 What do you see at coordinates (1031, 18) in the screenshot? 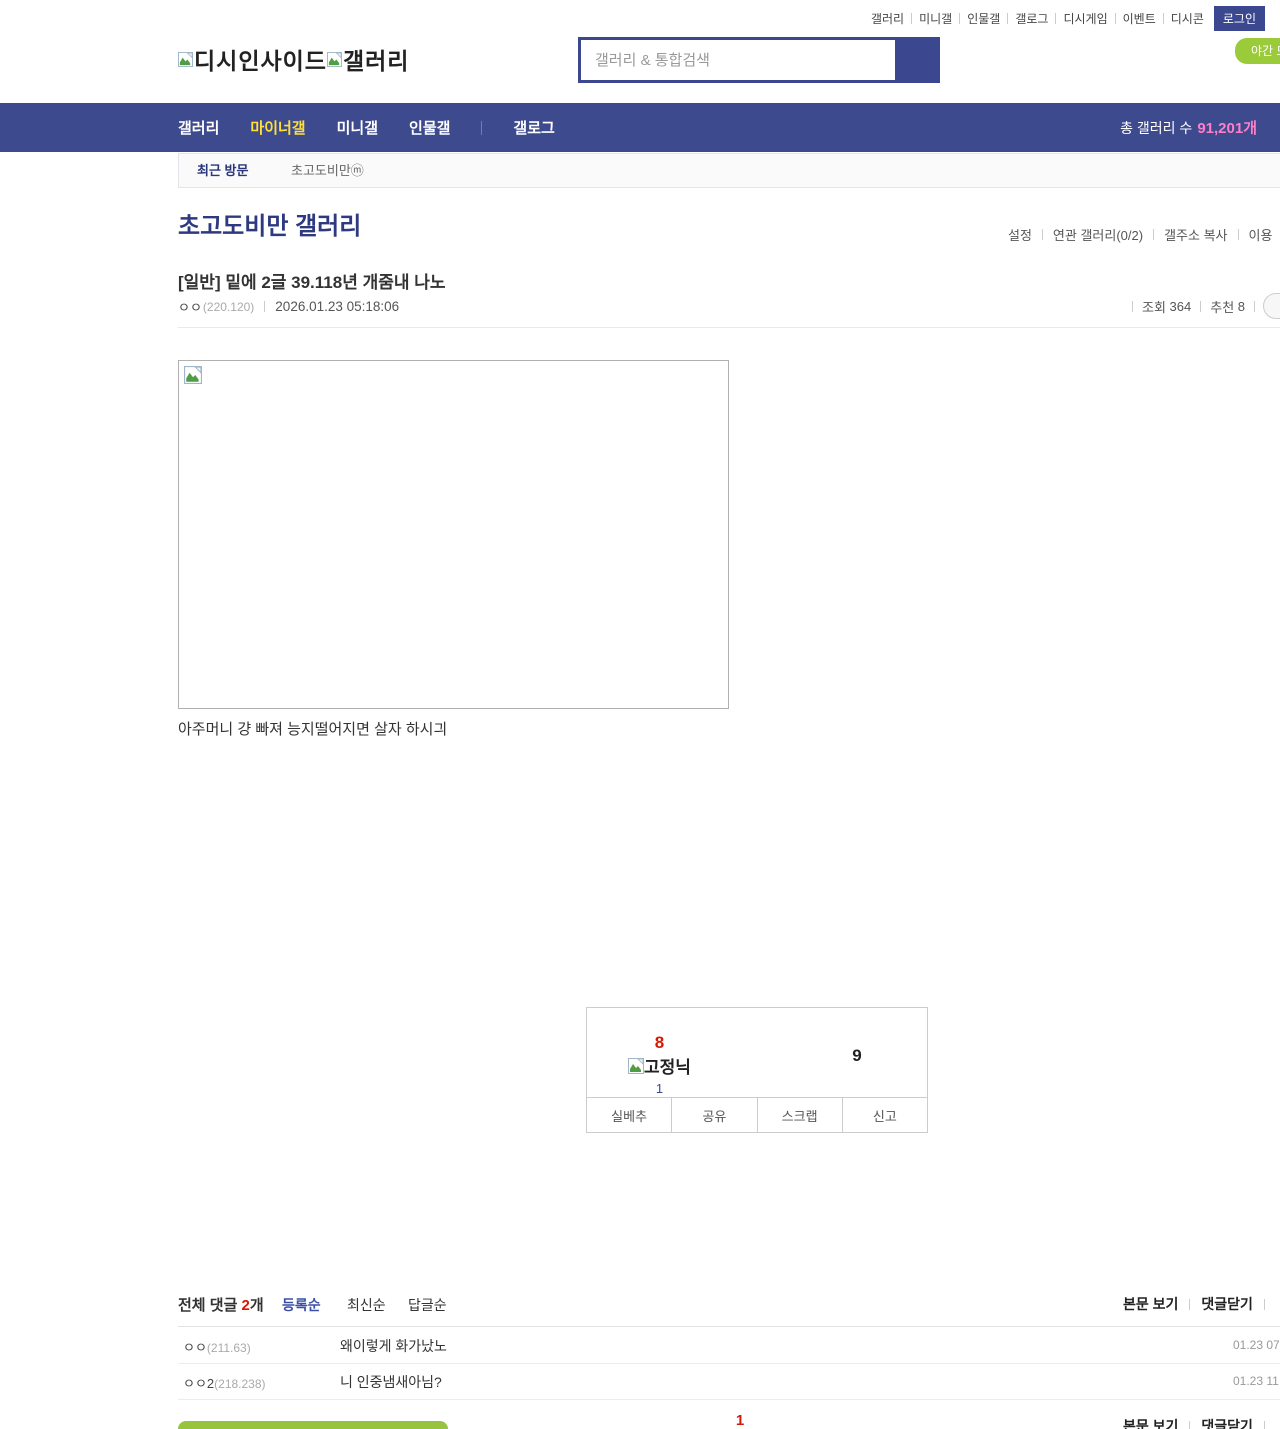
I see `top-link-gallog: 갤로그` at bounding box center [1031, 18].